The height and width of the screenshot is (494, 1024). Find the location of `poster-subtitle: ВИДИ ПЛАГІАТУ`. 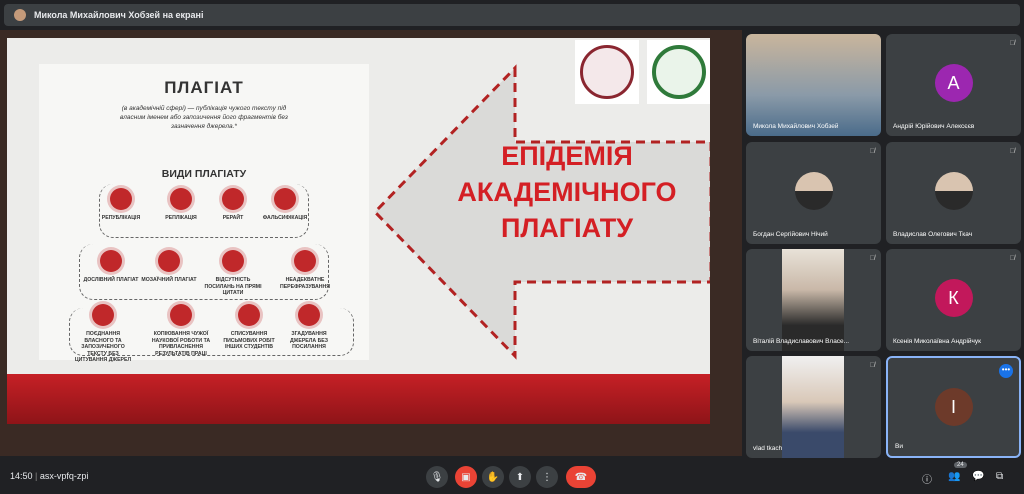

poster-subtitle: ВИДИ ПЛАГІАТУ is located at coordinates (204, 174).